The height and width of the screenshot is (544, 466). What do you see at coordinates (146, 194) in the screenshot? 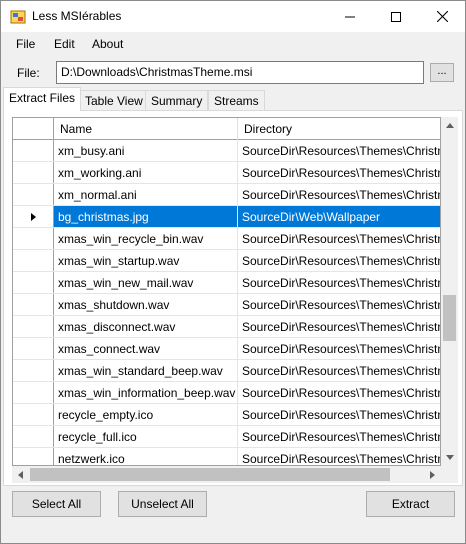
I see `cell-name: xm_normal.ani` at bounding box center [146, 194].